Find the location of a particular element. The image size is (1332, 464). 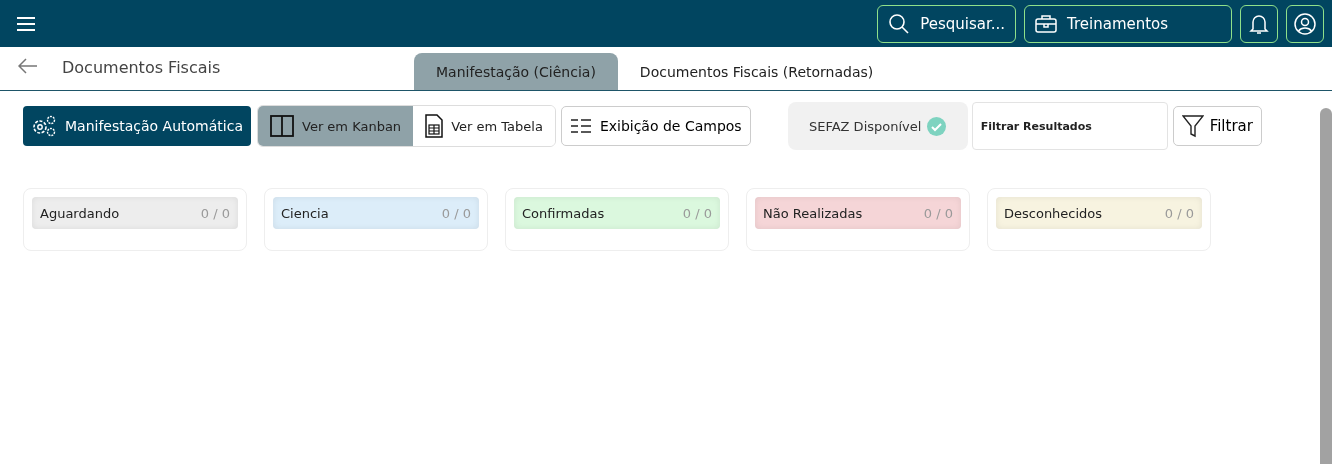

column-name: Confirmadas is located at coordinates (563, 213).